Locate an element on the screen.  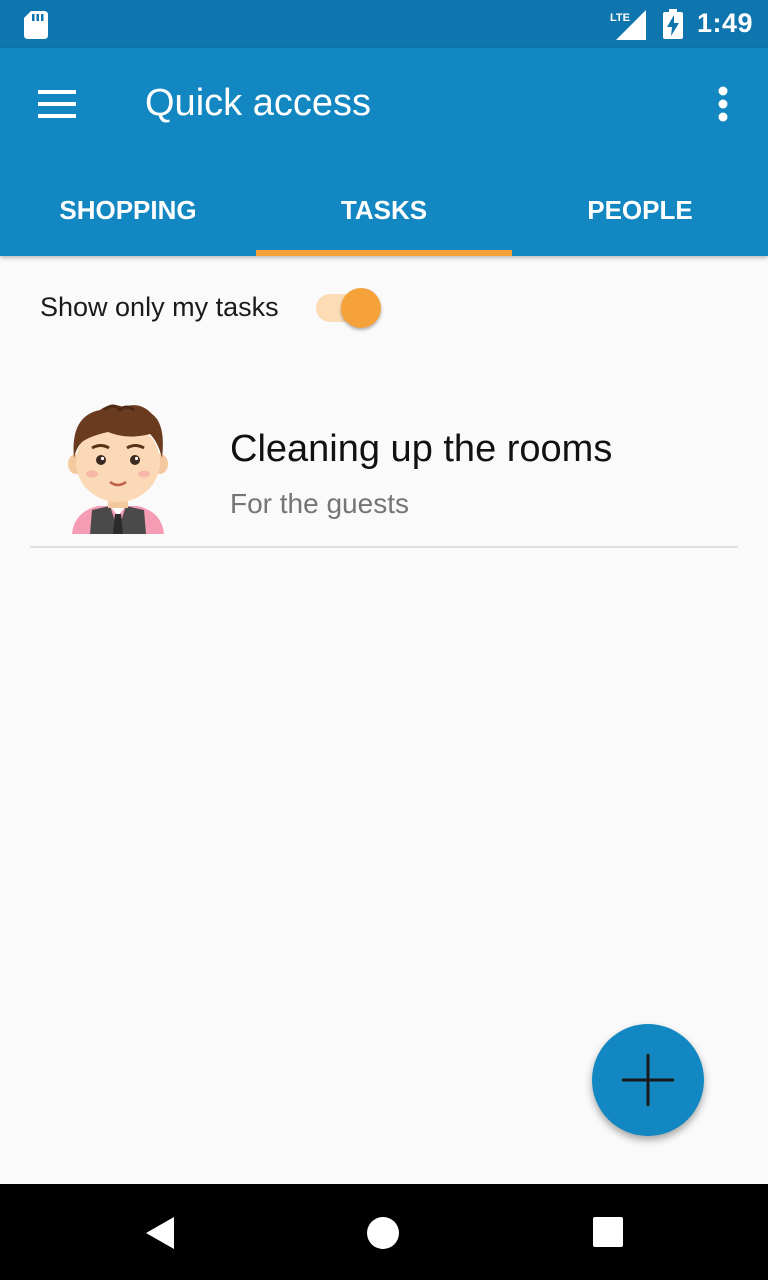
list-item: Cleaning up the rooms For the guests is located at coordinates (384, 464).